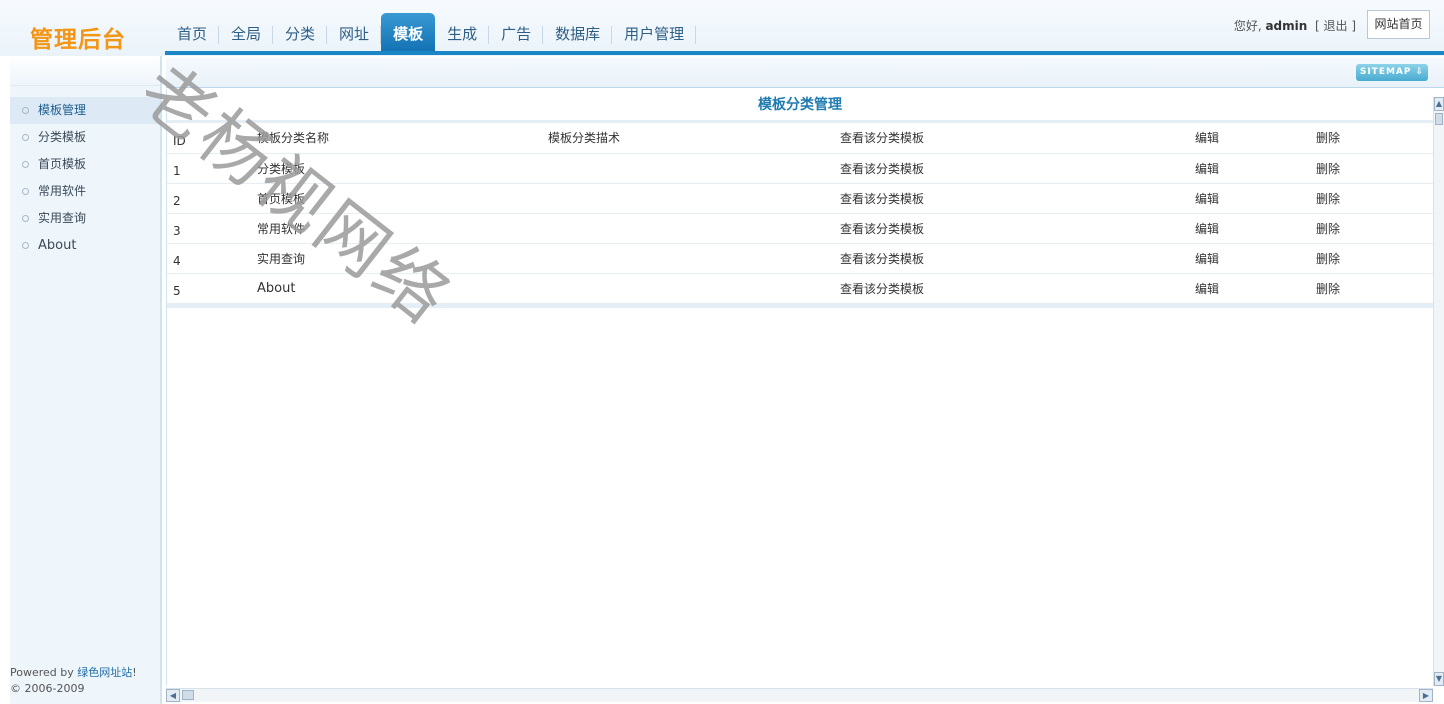  I want to click on powered-by: Powered by 绿色网址站! © 2006-2009, so click(73, 681).